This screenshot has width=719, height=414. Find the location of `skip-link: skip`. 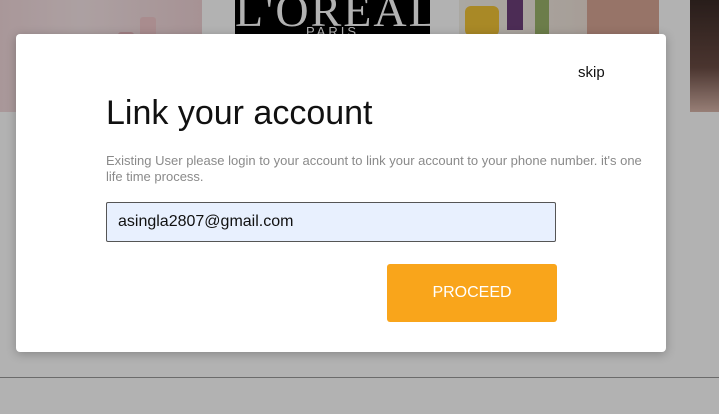

skip-link: skip is located at coordinates (591, 72).